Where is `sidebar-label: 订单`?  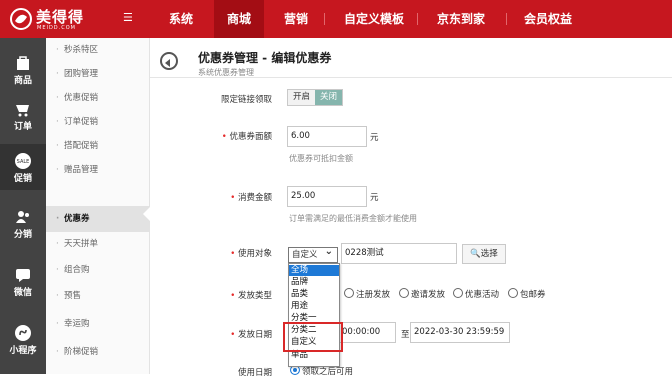
sidebar-label: 订单 is located at coordinates (22, 127).